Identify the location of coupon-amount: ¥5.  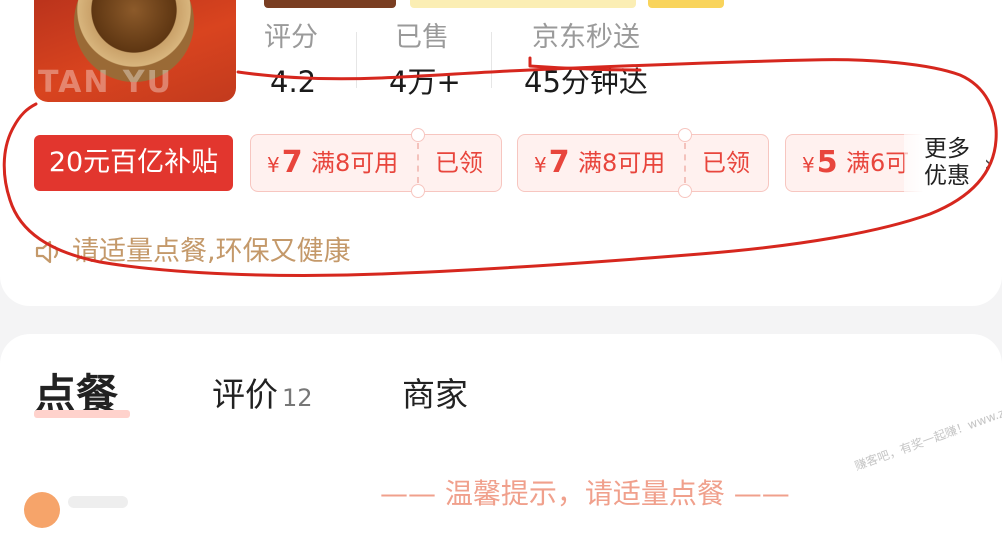
(820, 162).